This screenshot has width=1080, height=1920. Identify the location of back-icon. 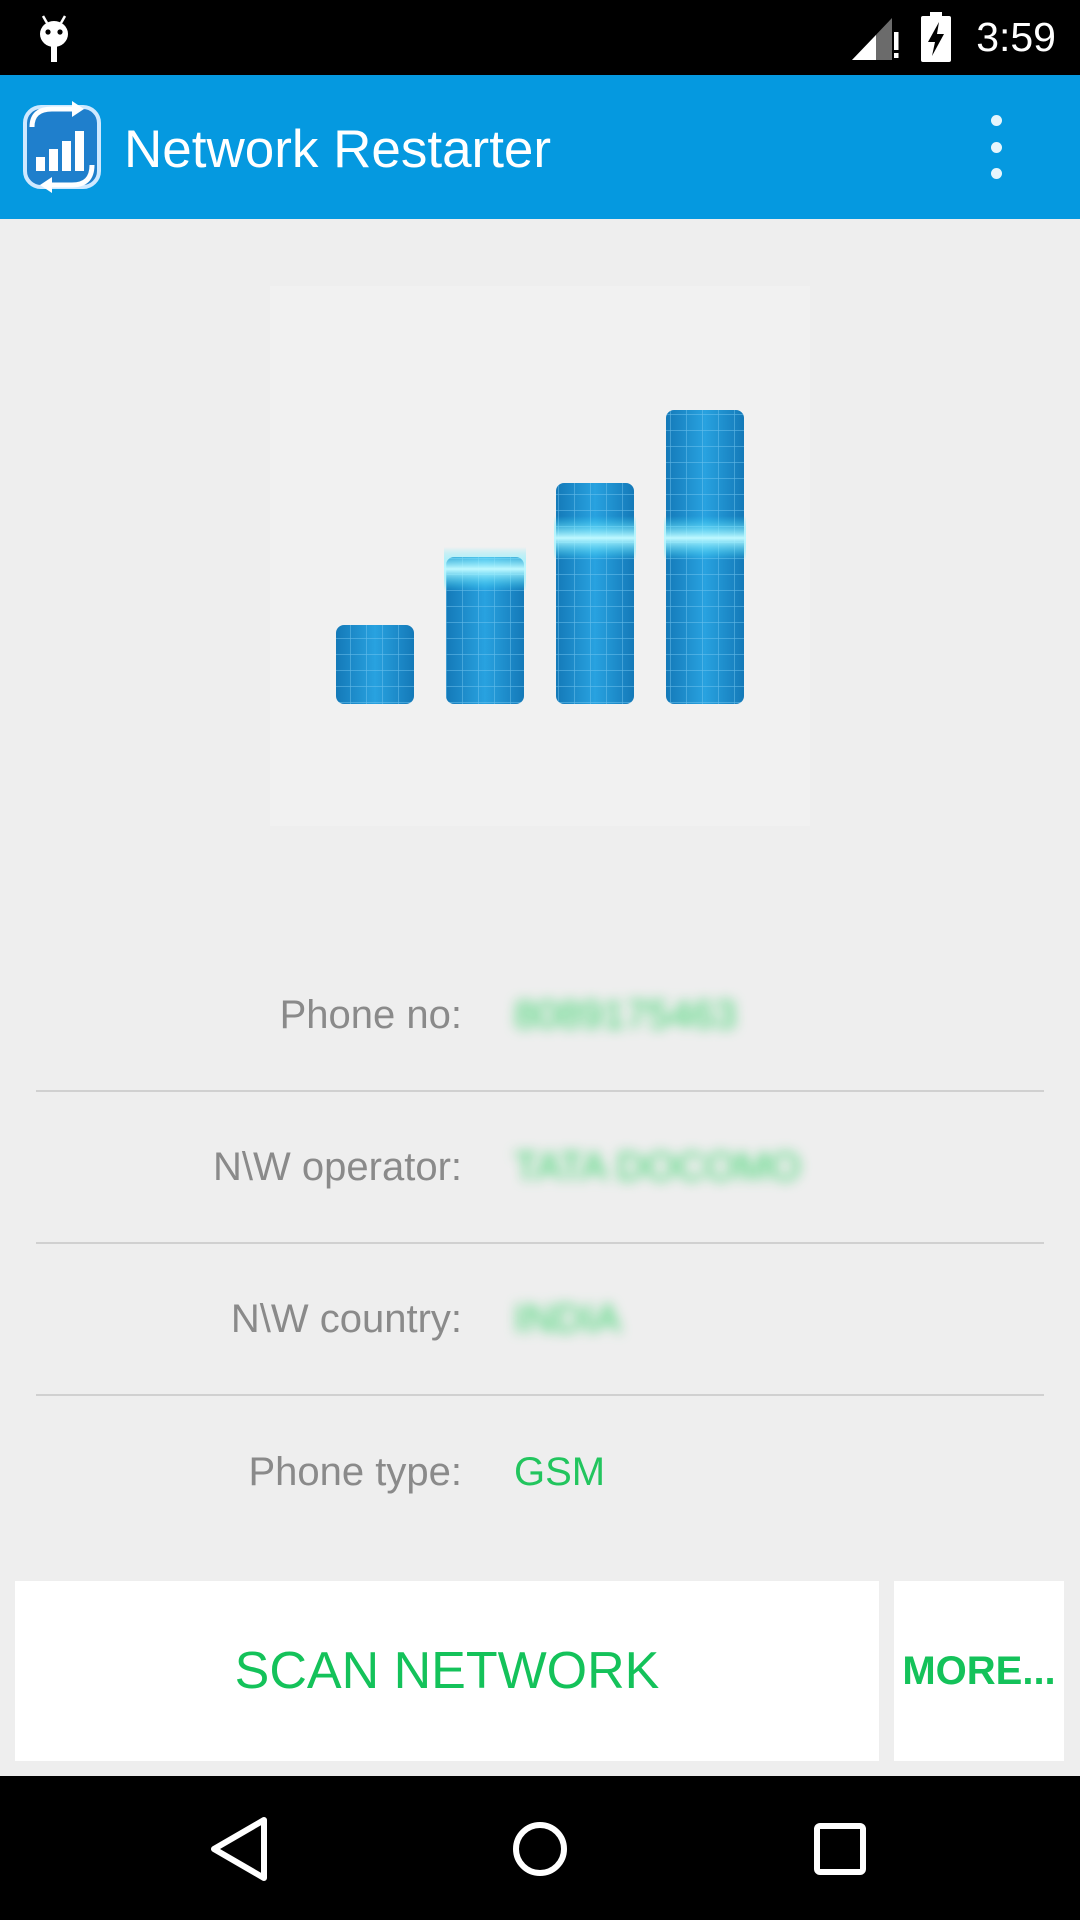
(241, 1849).